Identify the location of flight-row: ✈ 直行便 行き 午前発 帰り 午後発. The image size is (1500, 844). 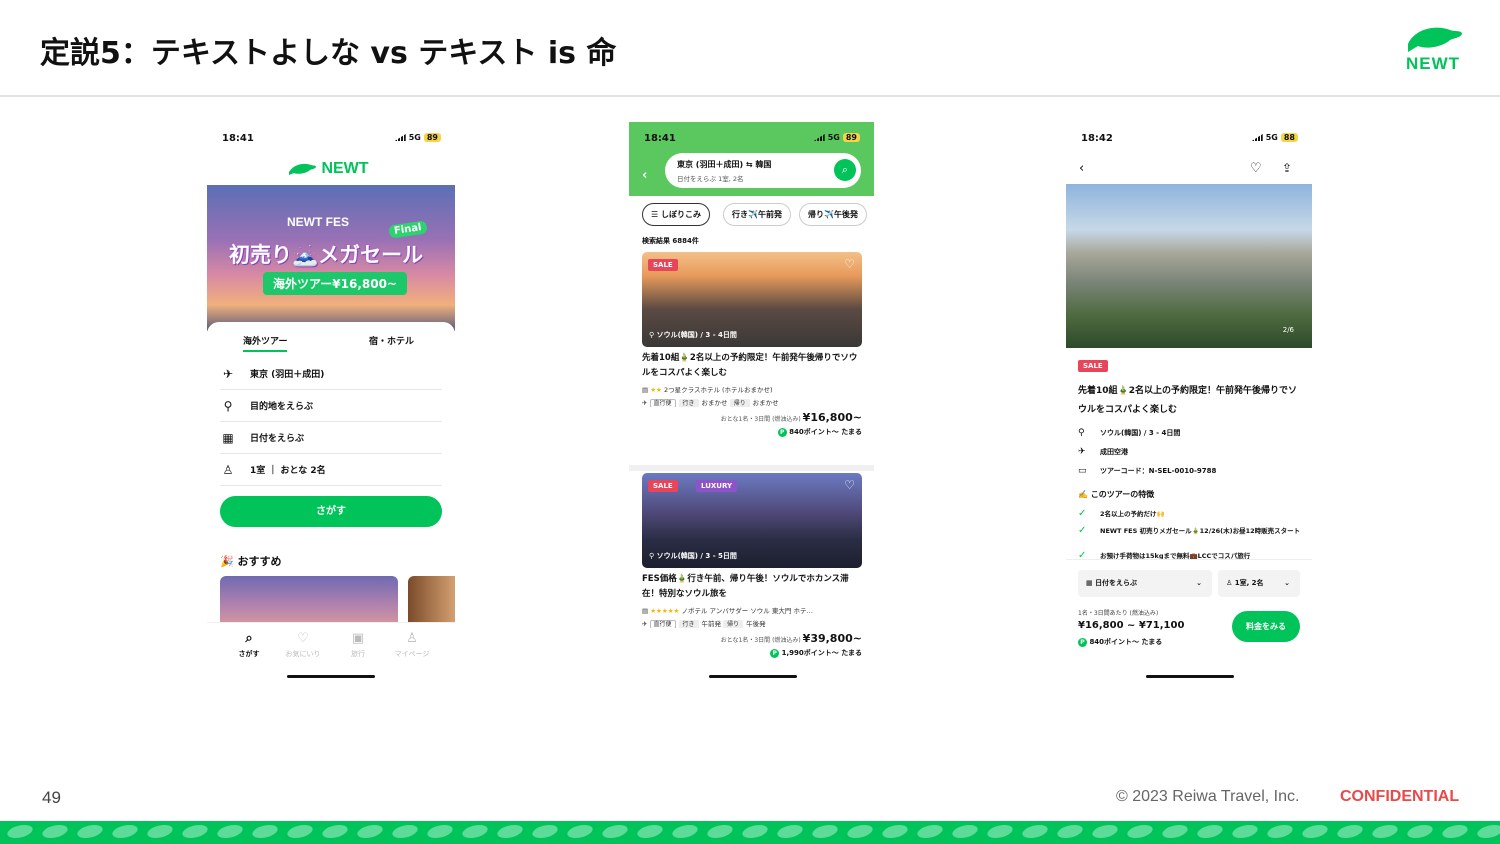
(752, 623).